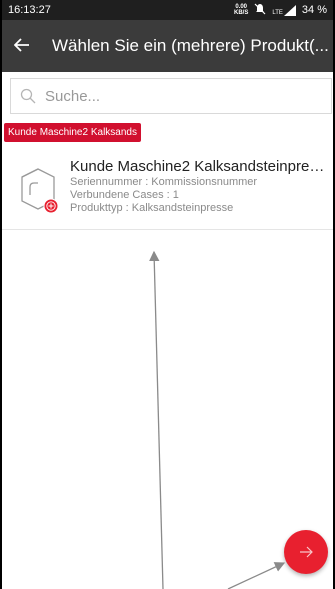  I want to click on arrow-right-icon, so click(306, 552).